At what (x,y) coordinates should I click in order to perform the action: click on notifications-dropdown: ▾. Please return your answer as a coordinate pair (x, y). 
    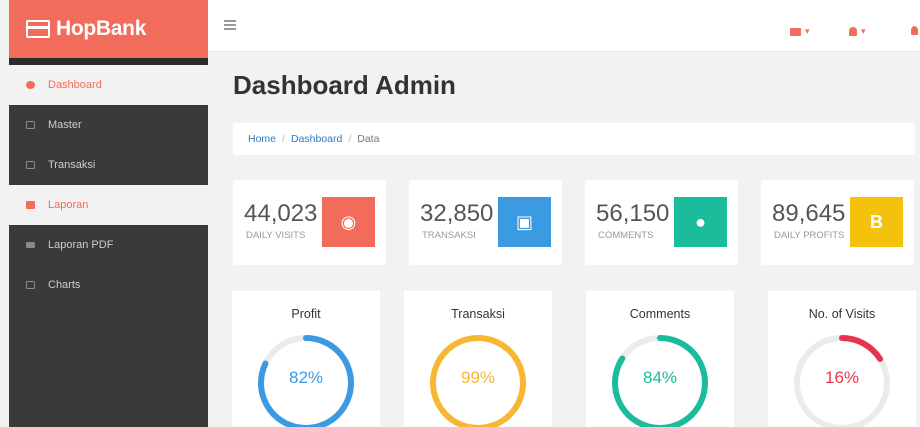
    Looking at the image, I should click on (857, 31).